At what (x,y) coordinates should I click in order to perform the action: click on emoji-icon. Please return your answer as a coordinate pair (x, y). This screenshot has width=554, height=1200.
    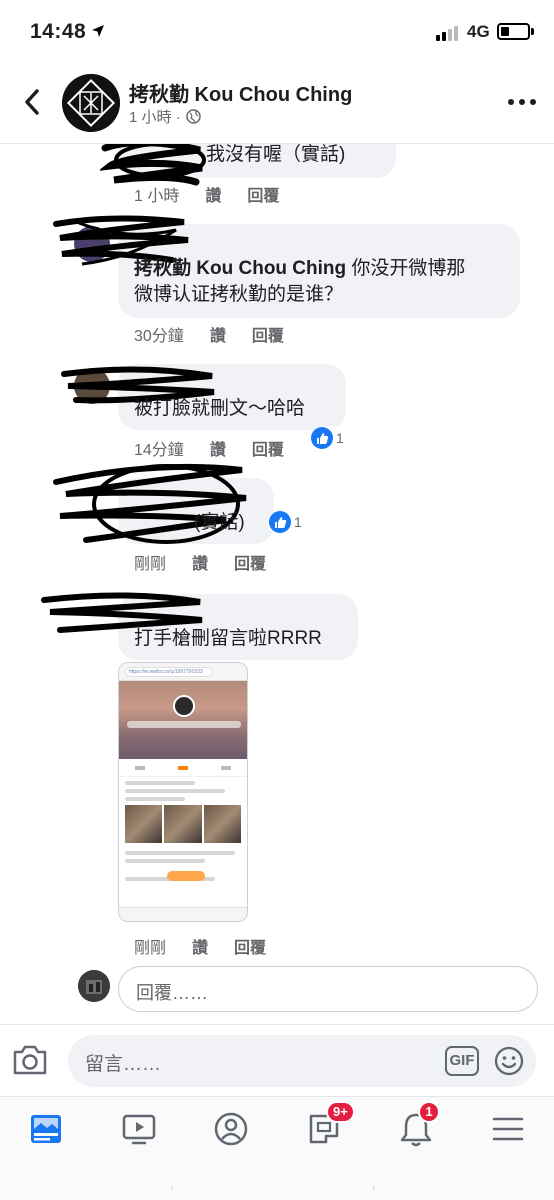
    Looking at the image, I should click on (509, 1061).